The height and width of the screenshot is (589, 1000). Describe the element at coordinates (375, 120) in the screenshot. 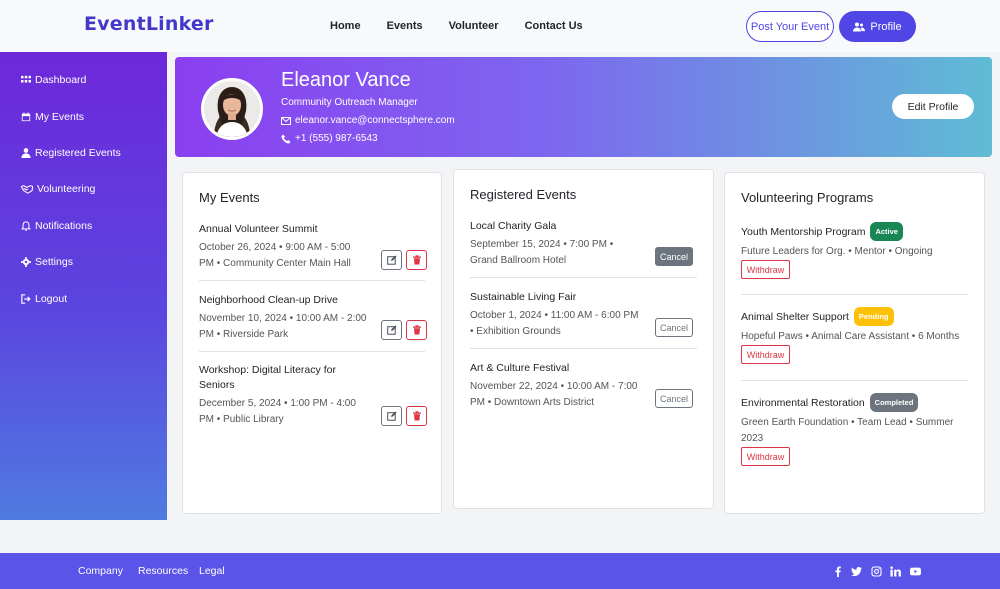

I see `profile-email-text: eleanor.vance@connectsphere.com` at that location.